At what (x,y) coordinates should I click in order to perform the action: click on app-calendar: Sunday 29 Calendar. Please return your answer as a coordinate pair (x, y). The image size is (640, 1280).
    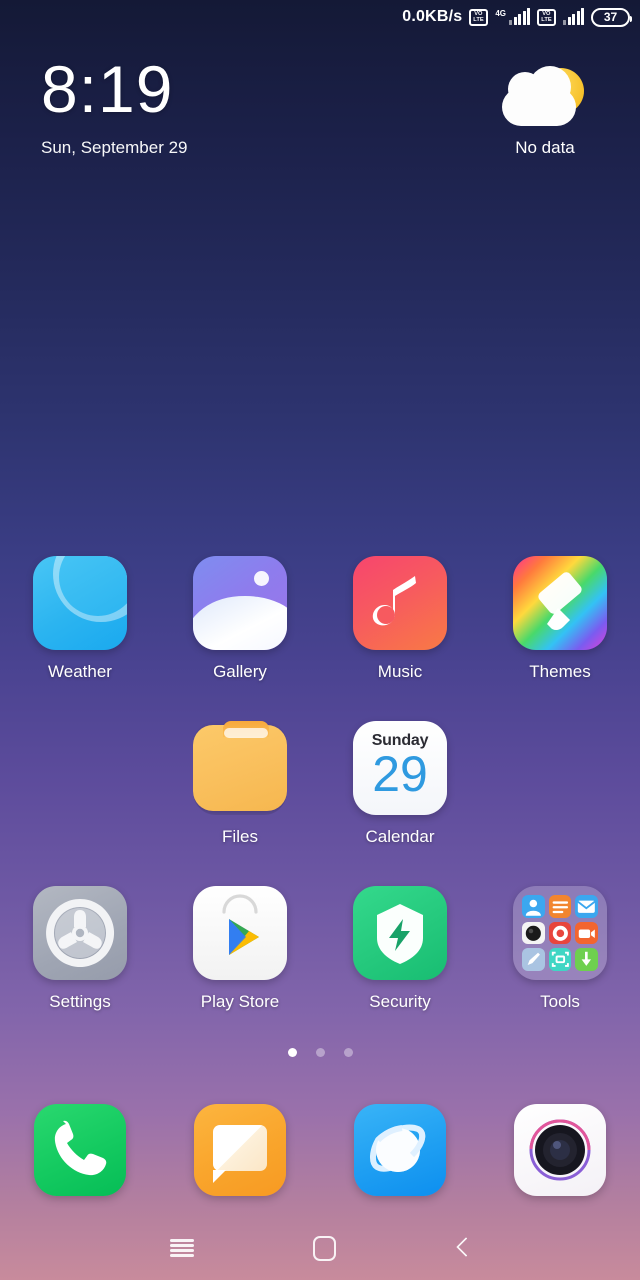
    Looking at the image, I should click on (400, 803).